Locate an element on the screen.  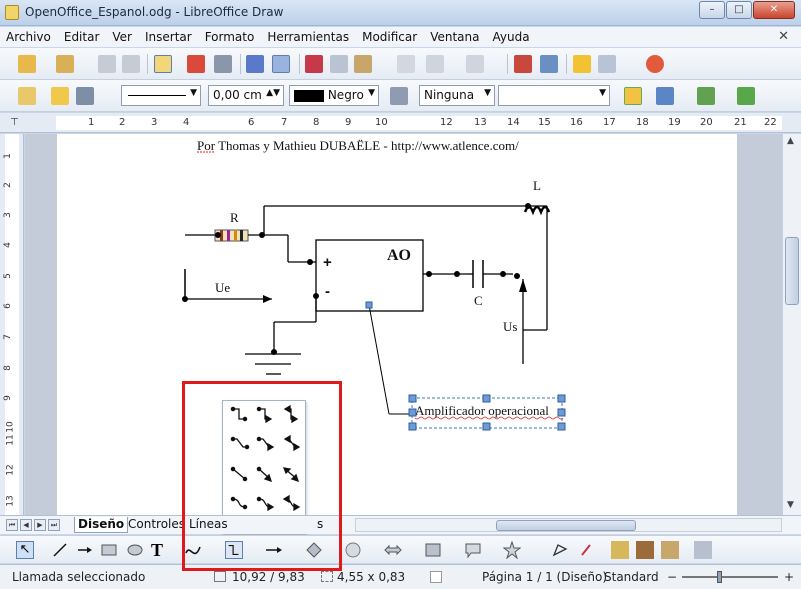
navigator-icon is located at coordinates (549, 64).